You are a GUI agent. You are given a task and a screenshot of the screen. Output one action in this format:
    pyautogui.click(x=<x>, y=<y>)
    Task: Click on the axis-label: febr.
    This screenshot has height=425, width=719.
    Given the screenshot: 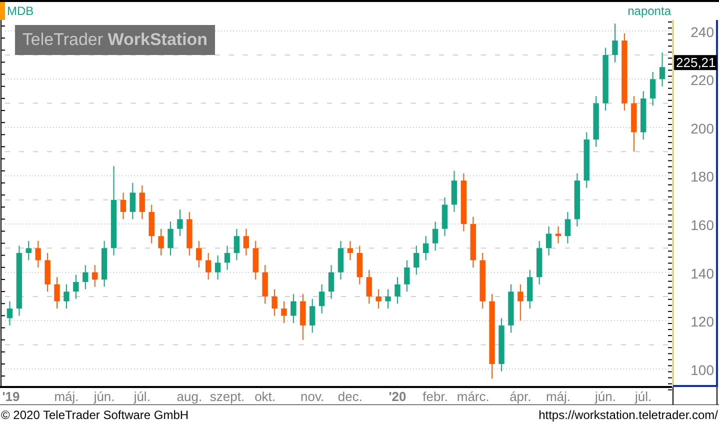 What is the action you would take?
    pyautogui.click(x=435, y=396)
    